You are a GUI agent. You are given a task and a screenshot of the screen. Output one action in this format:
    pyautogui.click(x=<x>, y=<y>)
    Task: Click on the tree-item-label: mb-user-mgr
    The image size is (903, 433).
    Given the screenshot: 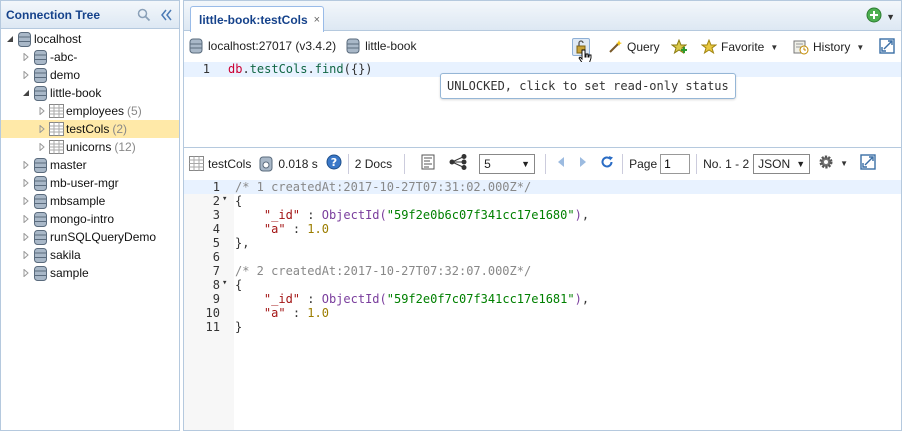 What is the action you would take?
    pyautogui.click(x=84, y=183)
    